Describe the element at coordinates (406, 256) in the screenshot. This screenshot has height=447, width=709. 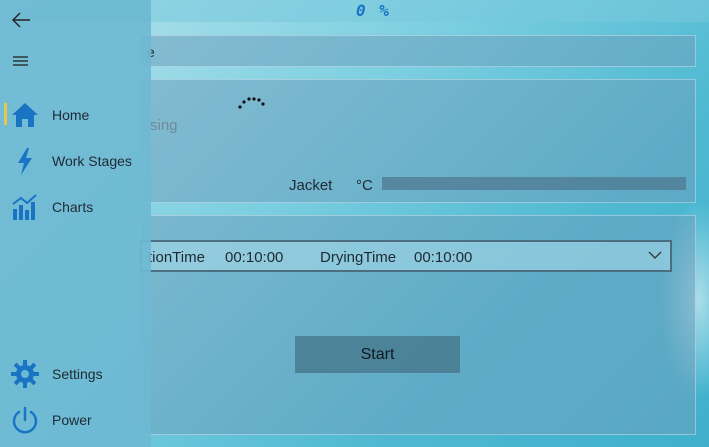
I see `recipe-select: tionTime 00:10:00 DryingTime 00:10:00` at that location.